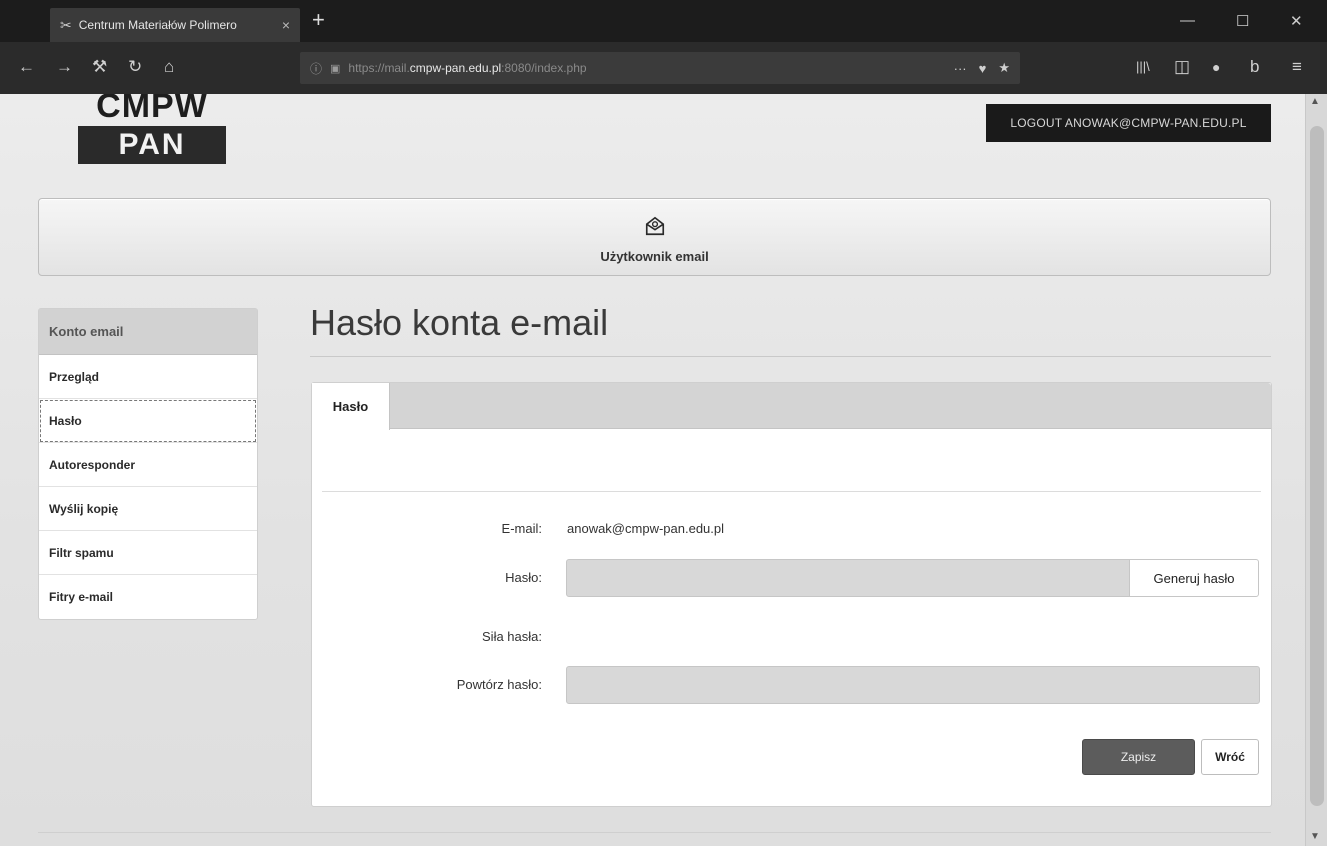 This screenshot has width=1327, height=846. I want to click on forward-arrow-icon: →, so click(64, 67).